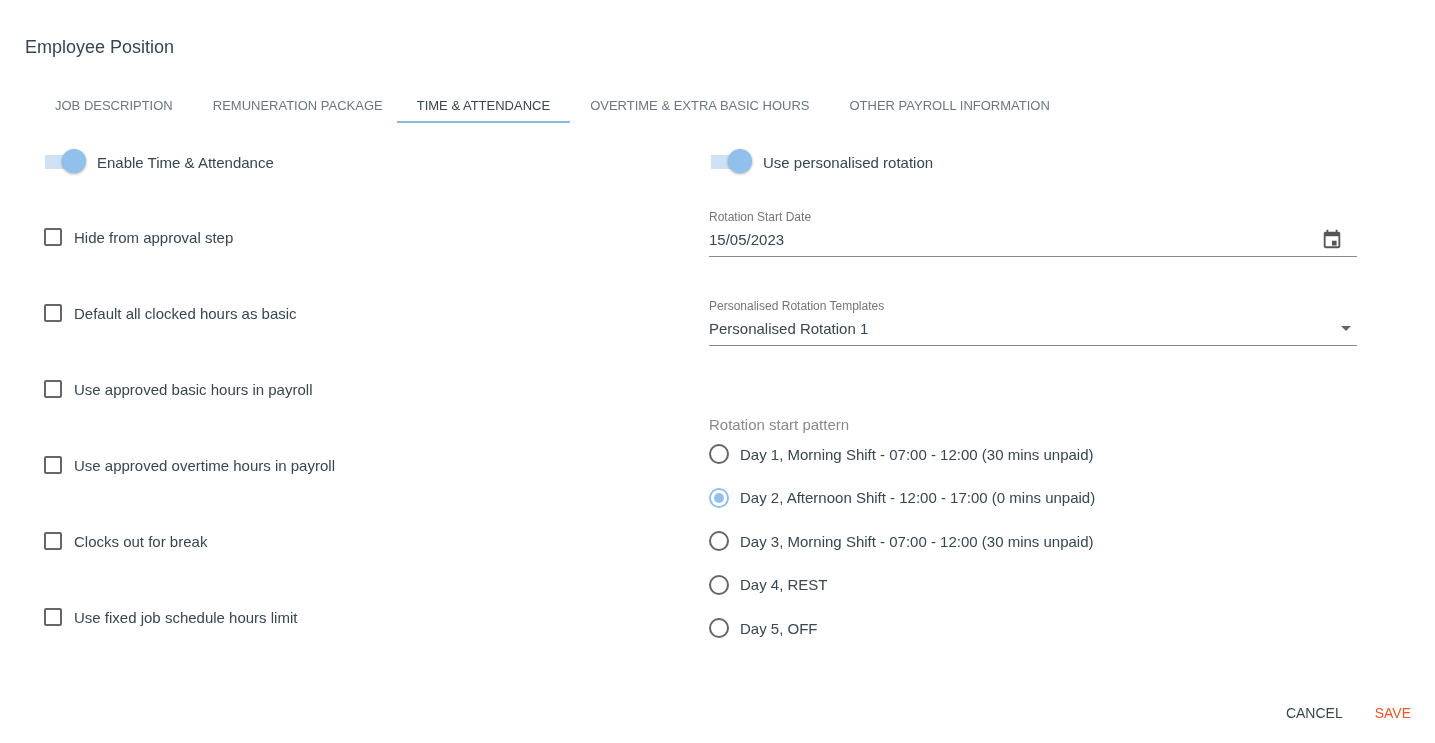  Describe the element at coordinates (1033, 240) in the screenshot. I see `date-field: 15/05/2023` at that location.